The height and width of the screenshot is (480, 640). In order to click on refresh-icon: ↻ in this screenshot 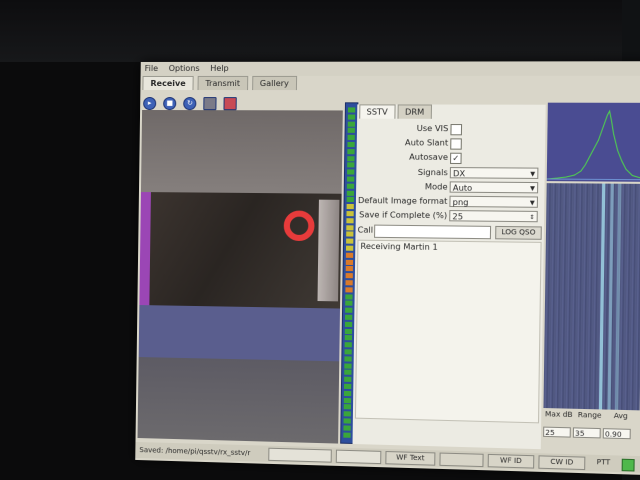, I will do `click(190, 104)`.